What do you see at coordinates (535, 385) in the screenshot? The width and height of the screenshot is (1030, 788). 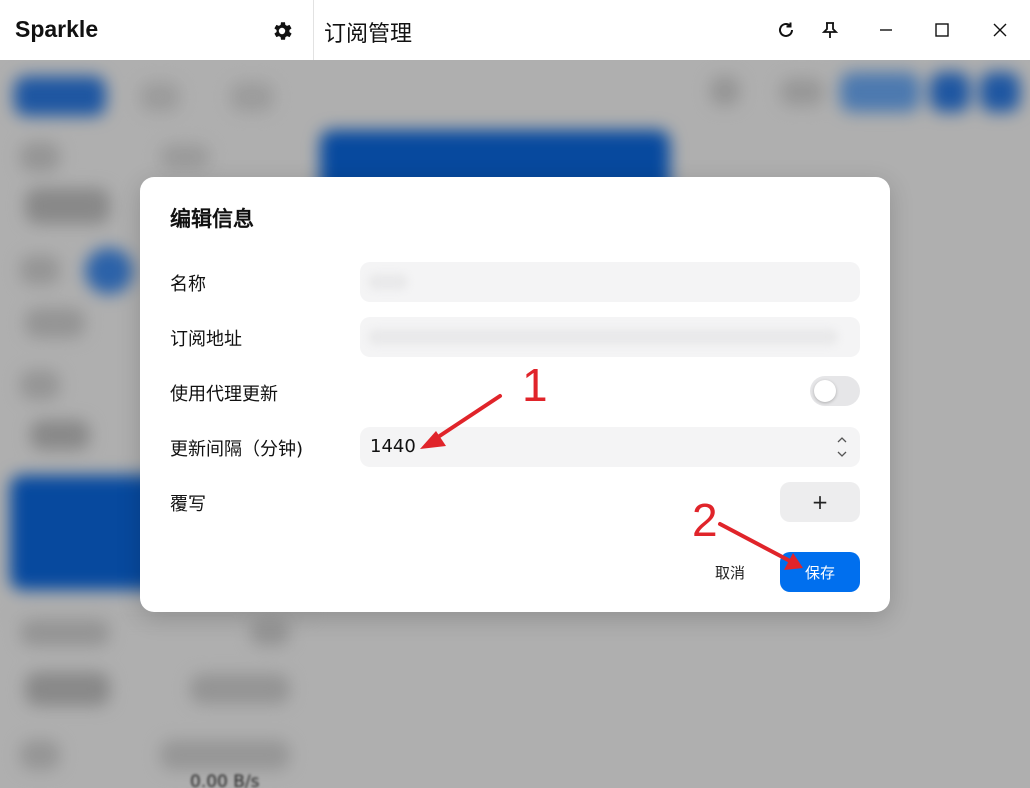 I see `annotation-marker-1: 1` at bounding box center [535, 385].